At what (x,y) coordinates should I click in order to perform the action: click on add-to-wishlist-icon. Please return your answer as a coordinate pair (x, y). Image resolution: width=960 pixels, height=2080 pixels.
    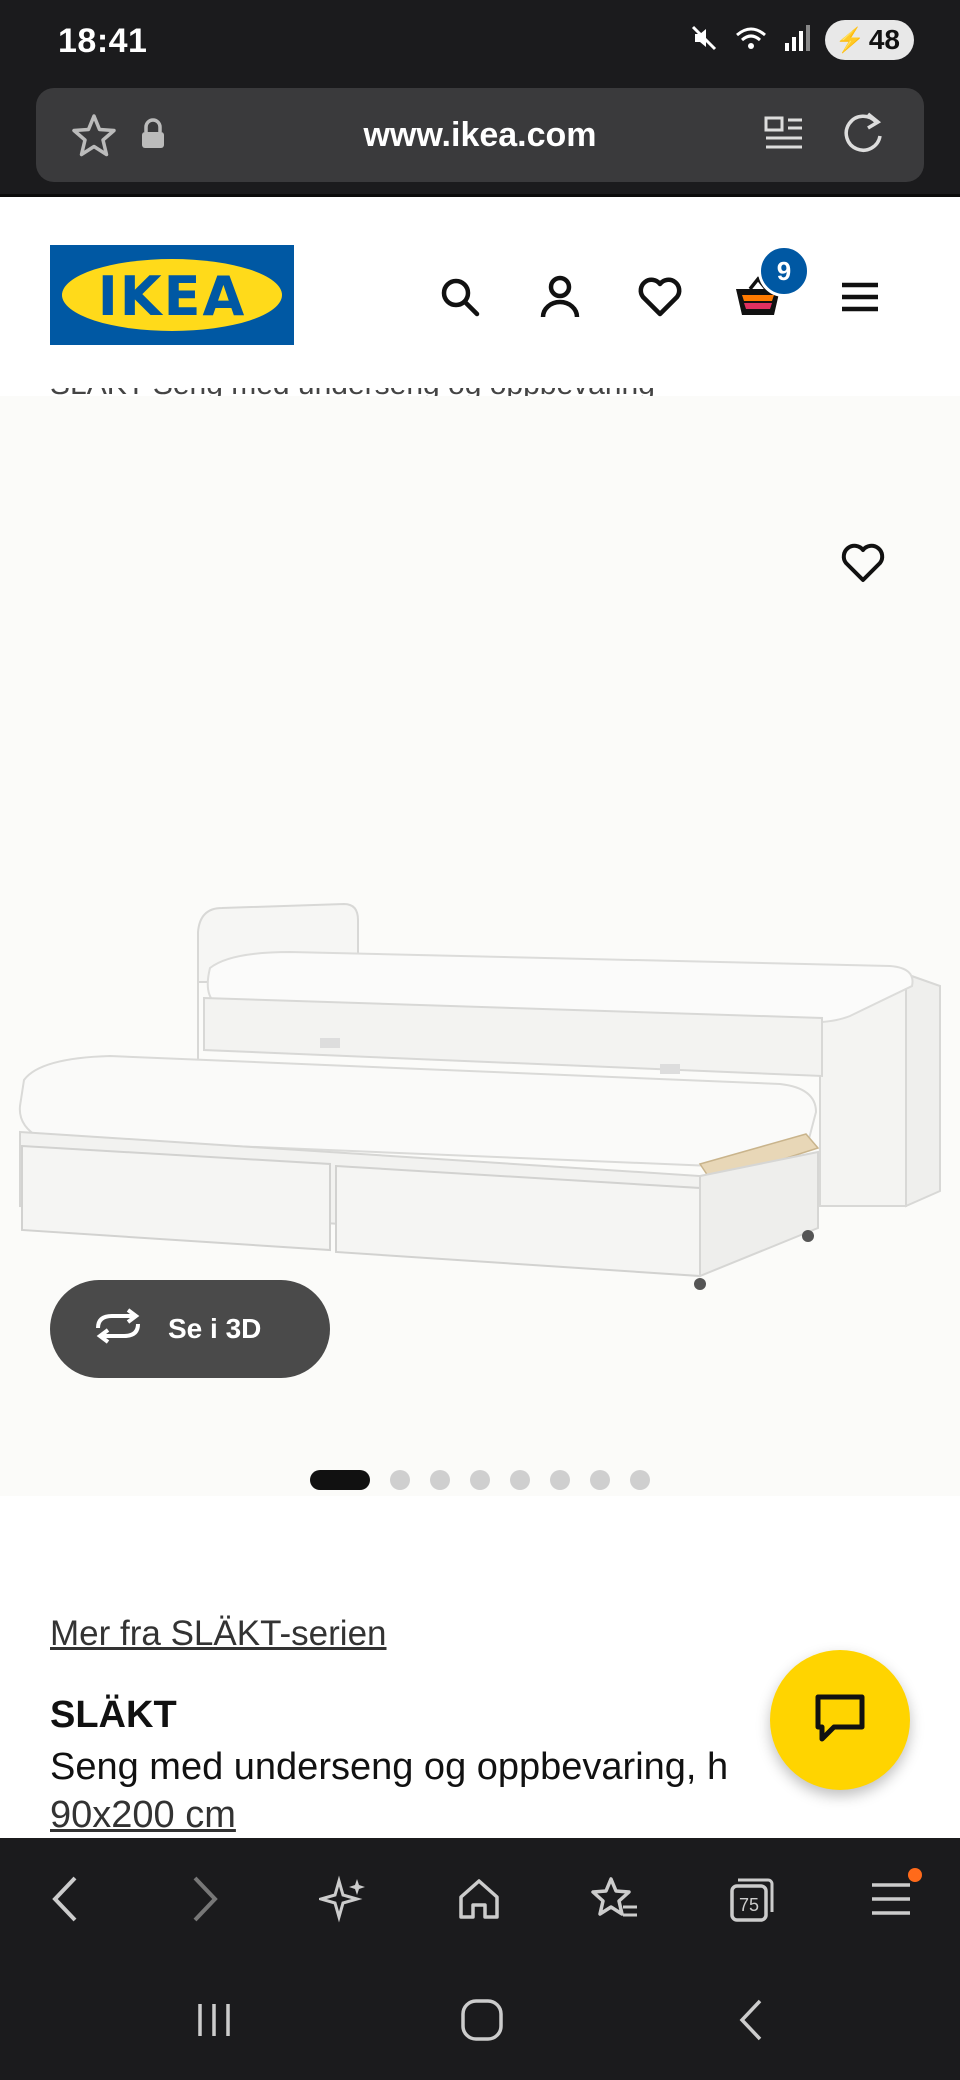
    Looking at the image, I should click on (863, 565).